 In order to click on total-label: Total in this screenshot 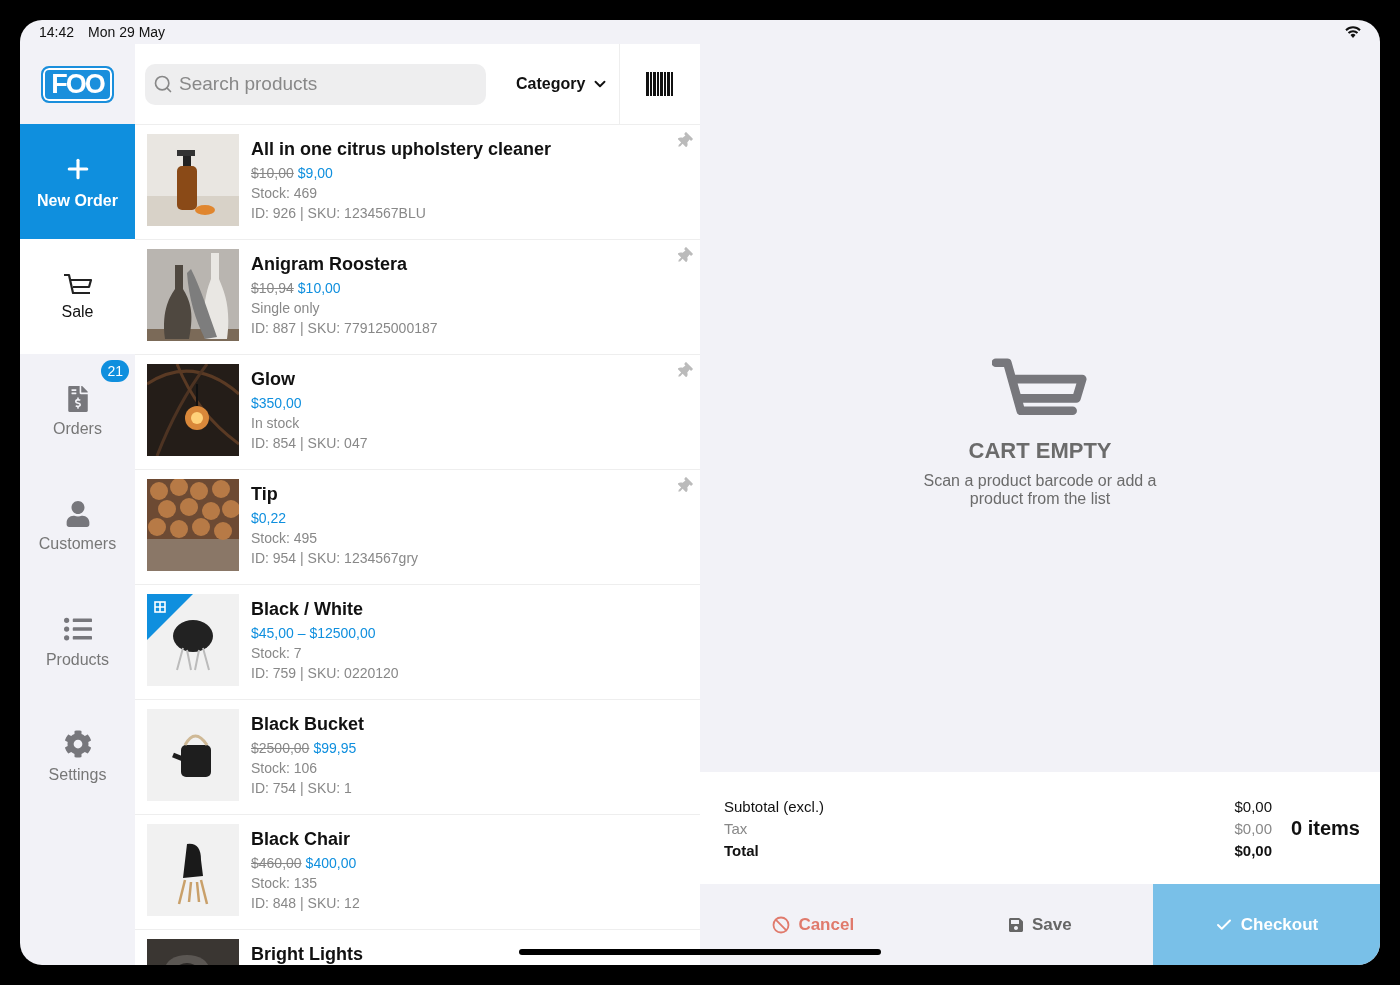, I will do `click(742, 850)`.